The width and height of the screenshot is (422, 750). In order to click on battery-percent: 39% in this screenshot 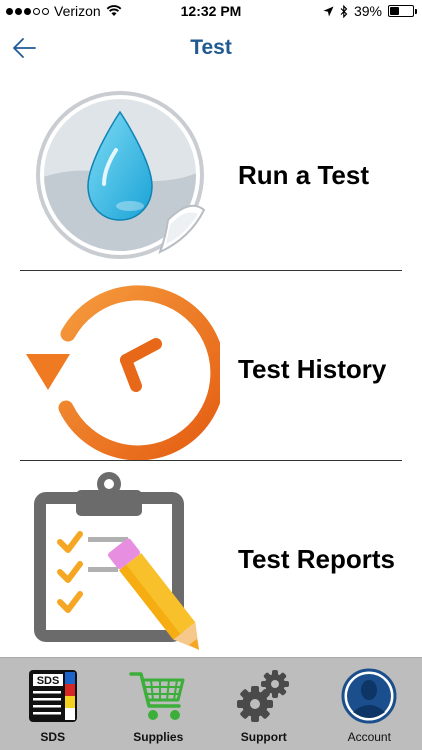, I will do `click(367, 11)`.